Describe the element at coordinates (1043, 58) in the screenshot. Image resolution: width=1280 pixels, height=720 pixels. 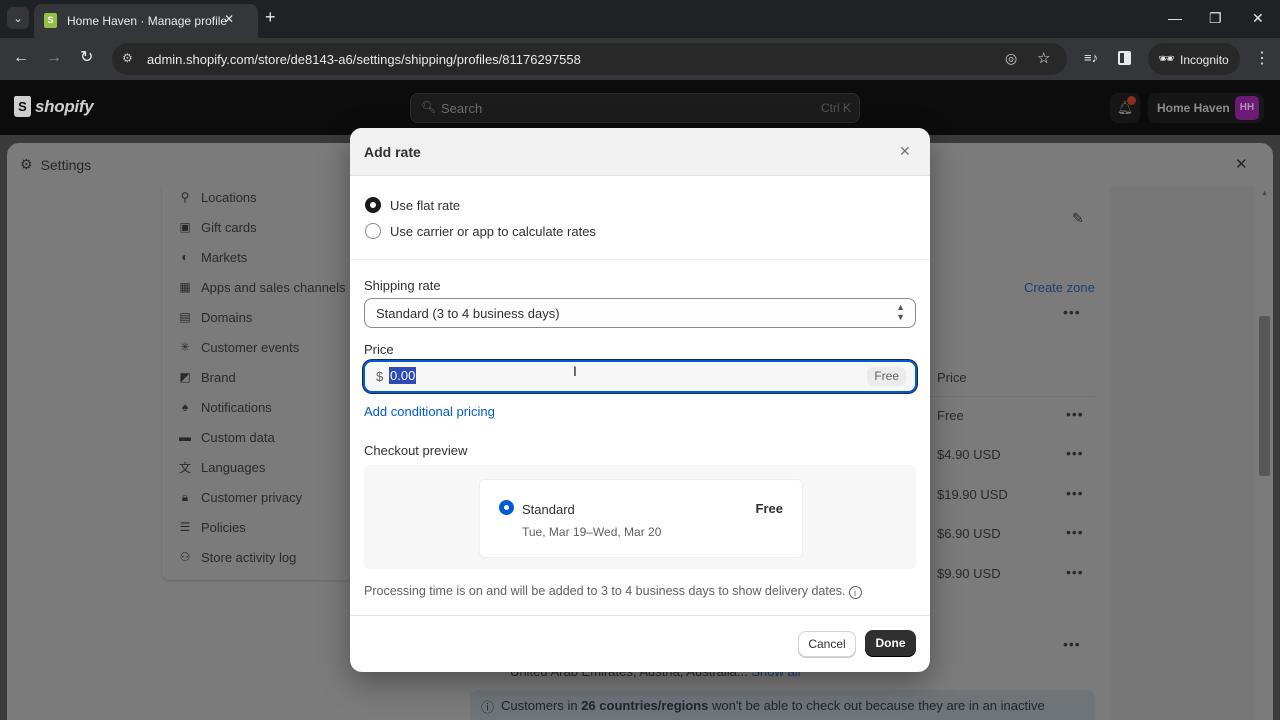
I see `bookmark-star-icon: ☆` at that location.